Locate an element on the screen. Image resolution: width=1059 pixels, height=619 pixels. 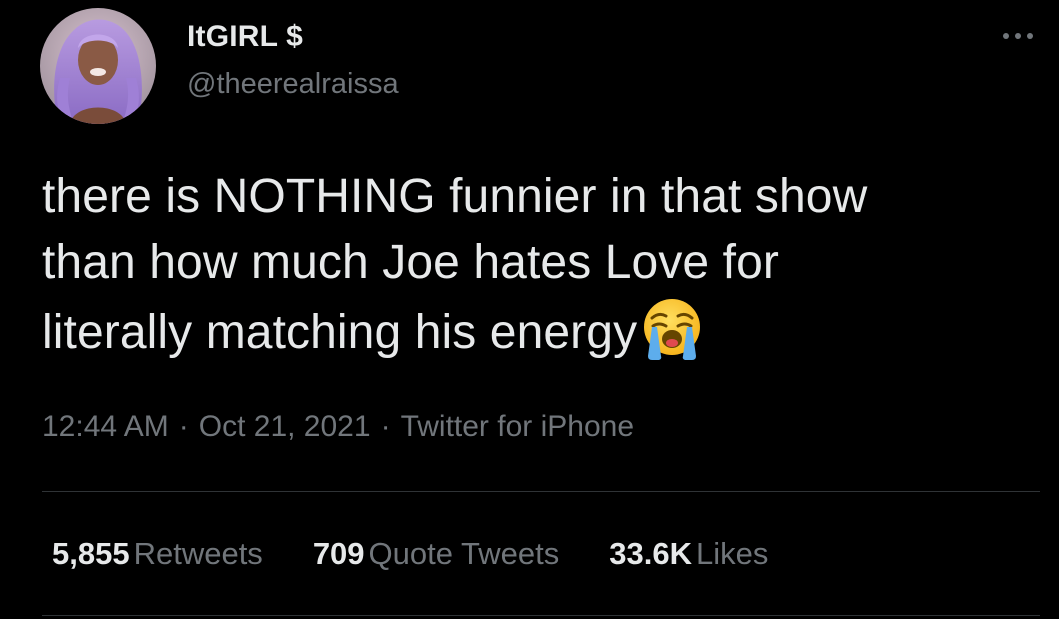
display-name: ItGIRL $ is located at coordinates (245, 37).